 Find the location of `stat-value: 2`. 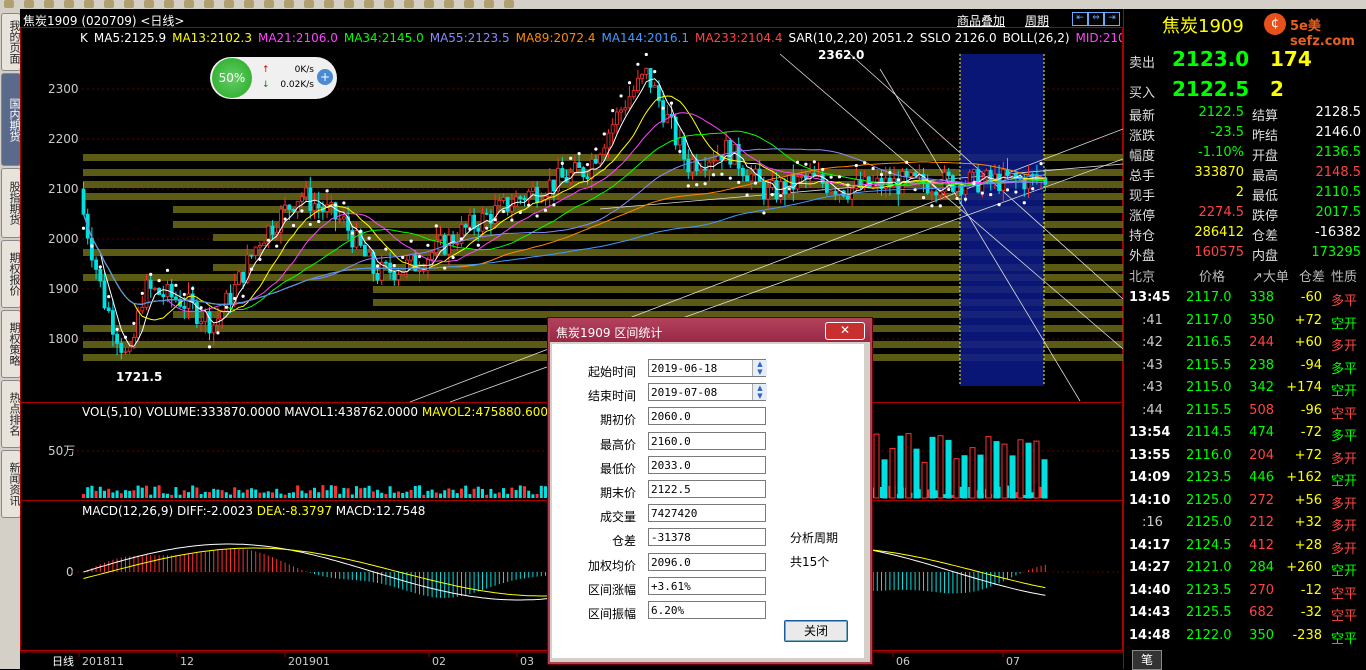

stat-value: 2 is located at coordinates (1239, 192).